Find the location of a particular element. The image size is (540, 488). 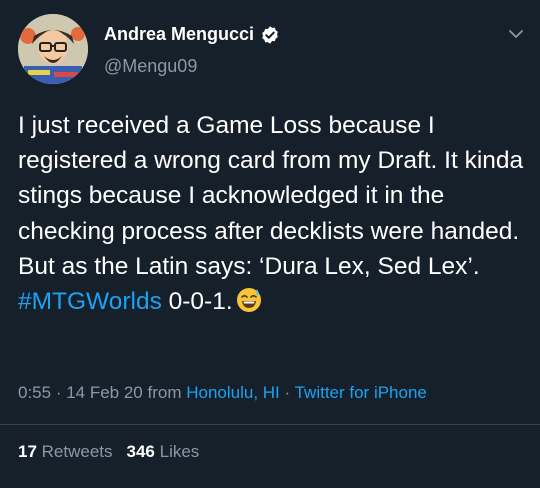

verified-badge-icon is located at coordinates (270, 34).